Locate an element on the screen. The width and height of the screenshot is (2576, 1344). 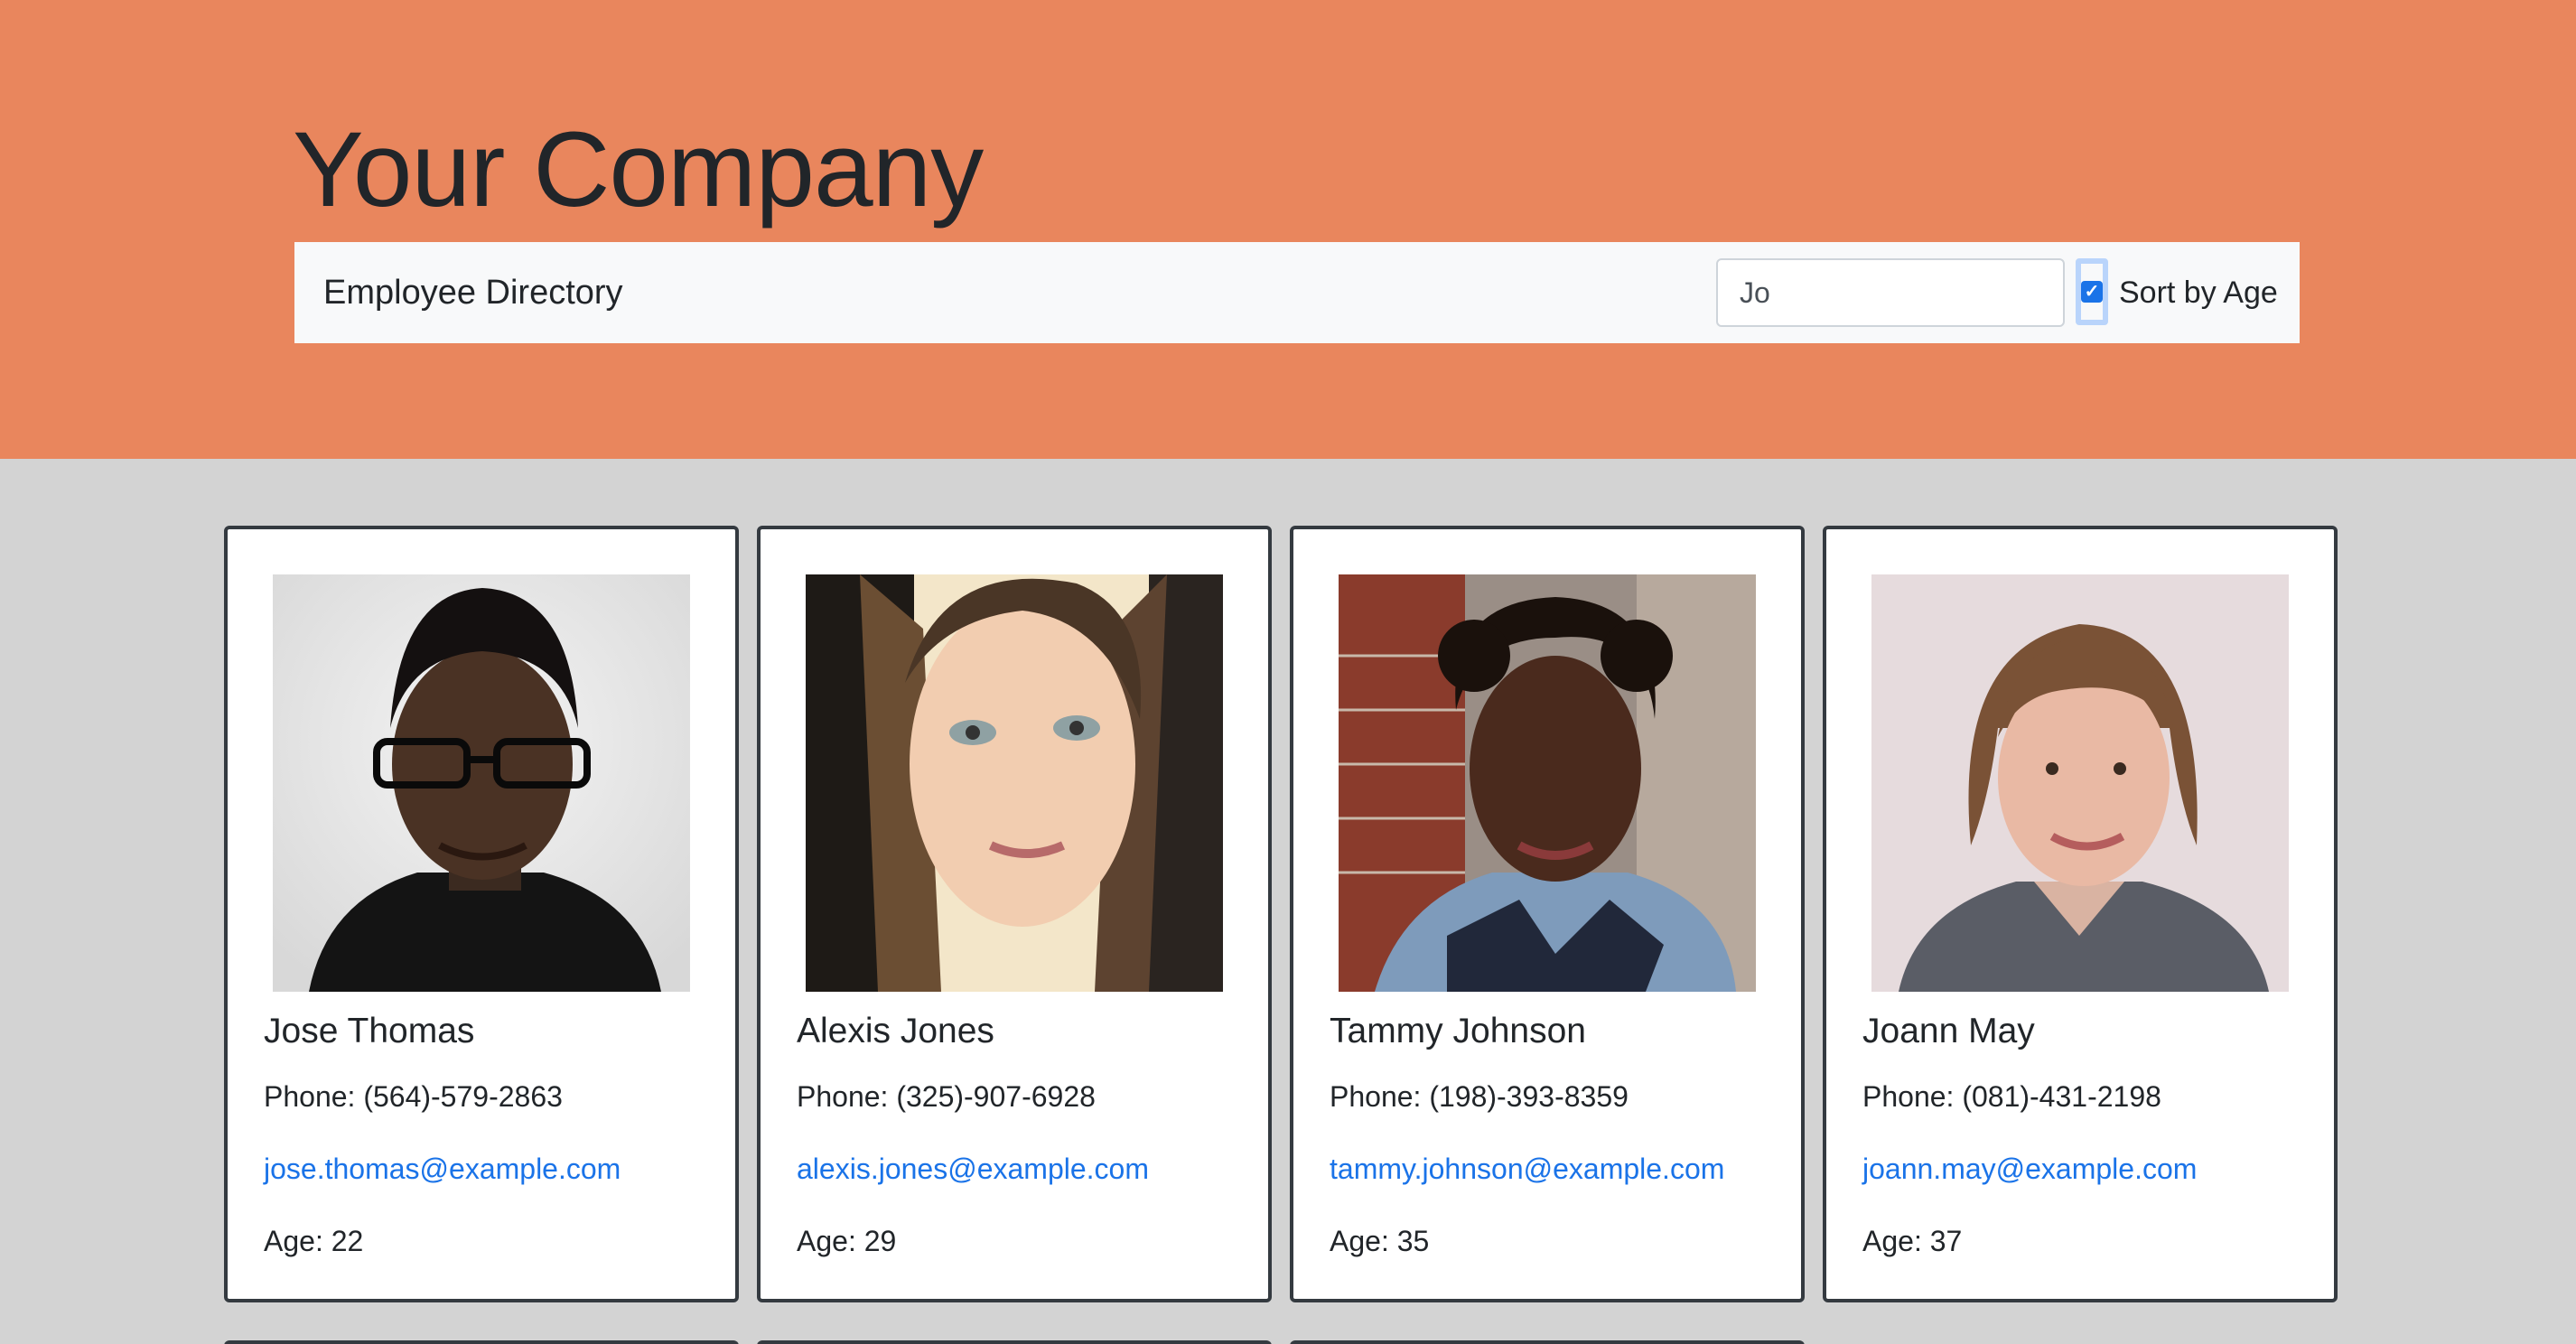
employee-name: Tammy Johnson is located at coordinates (1458, 1031).